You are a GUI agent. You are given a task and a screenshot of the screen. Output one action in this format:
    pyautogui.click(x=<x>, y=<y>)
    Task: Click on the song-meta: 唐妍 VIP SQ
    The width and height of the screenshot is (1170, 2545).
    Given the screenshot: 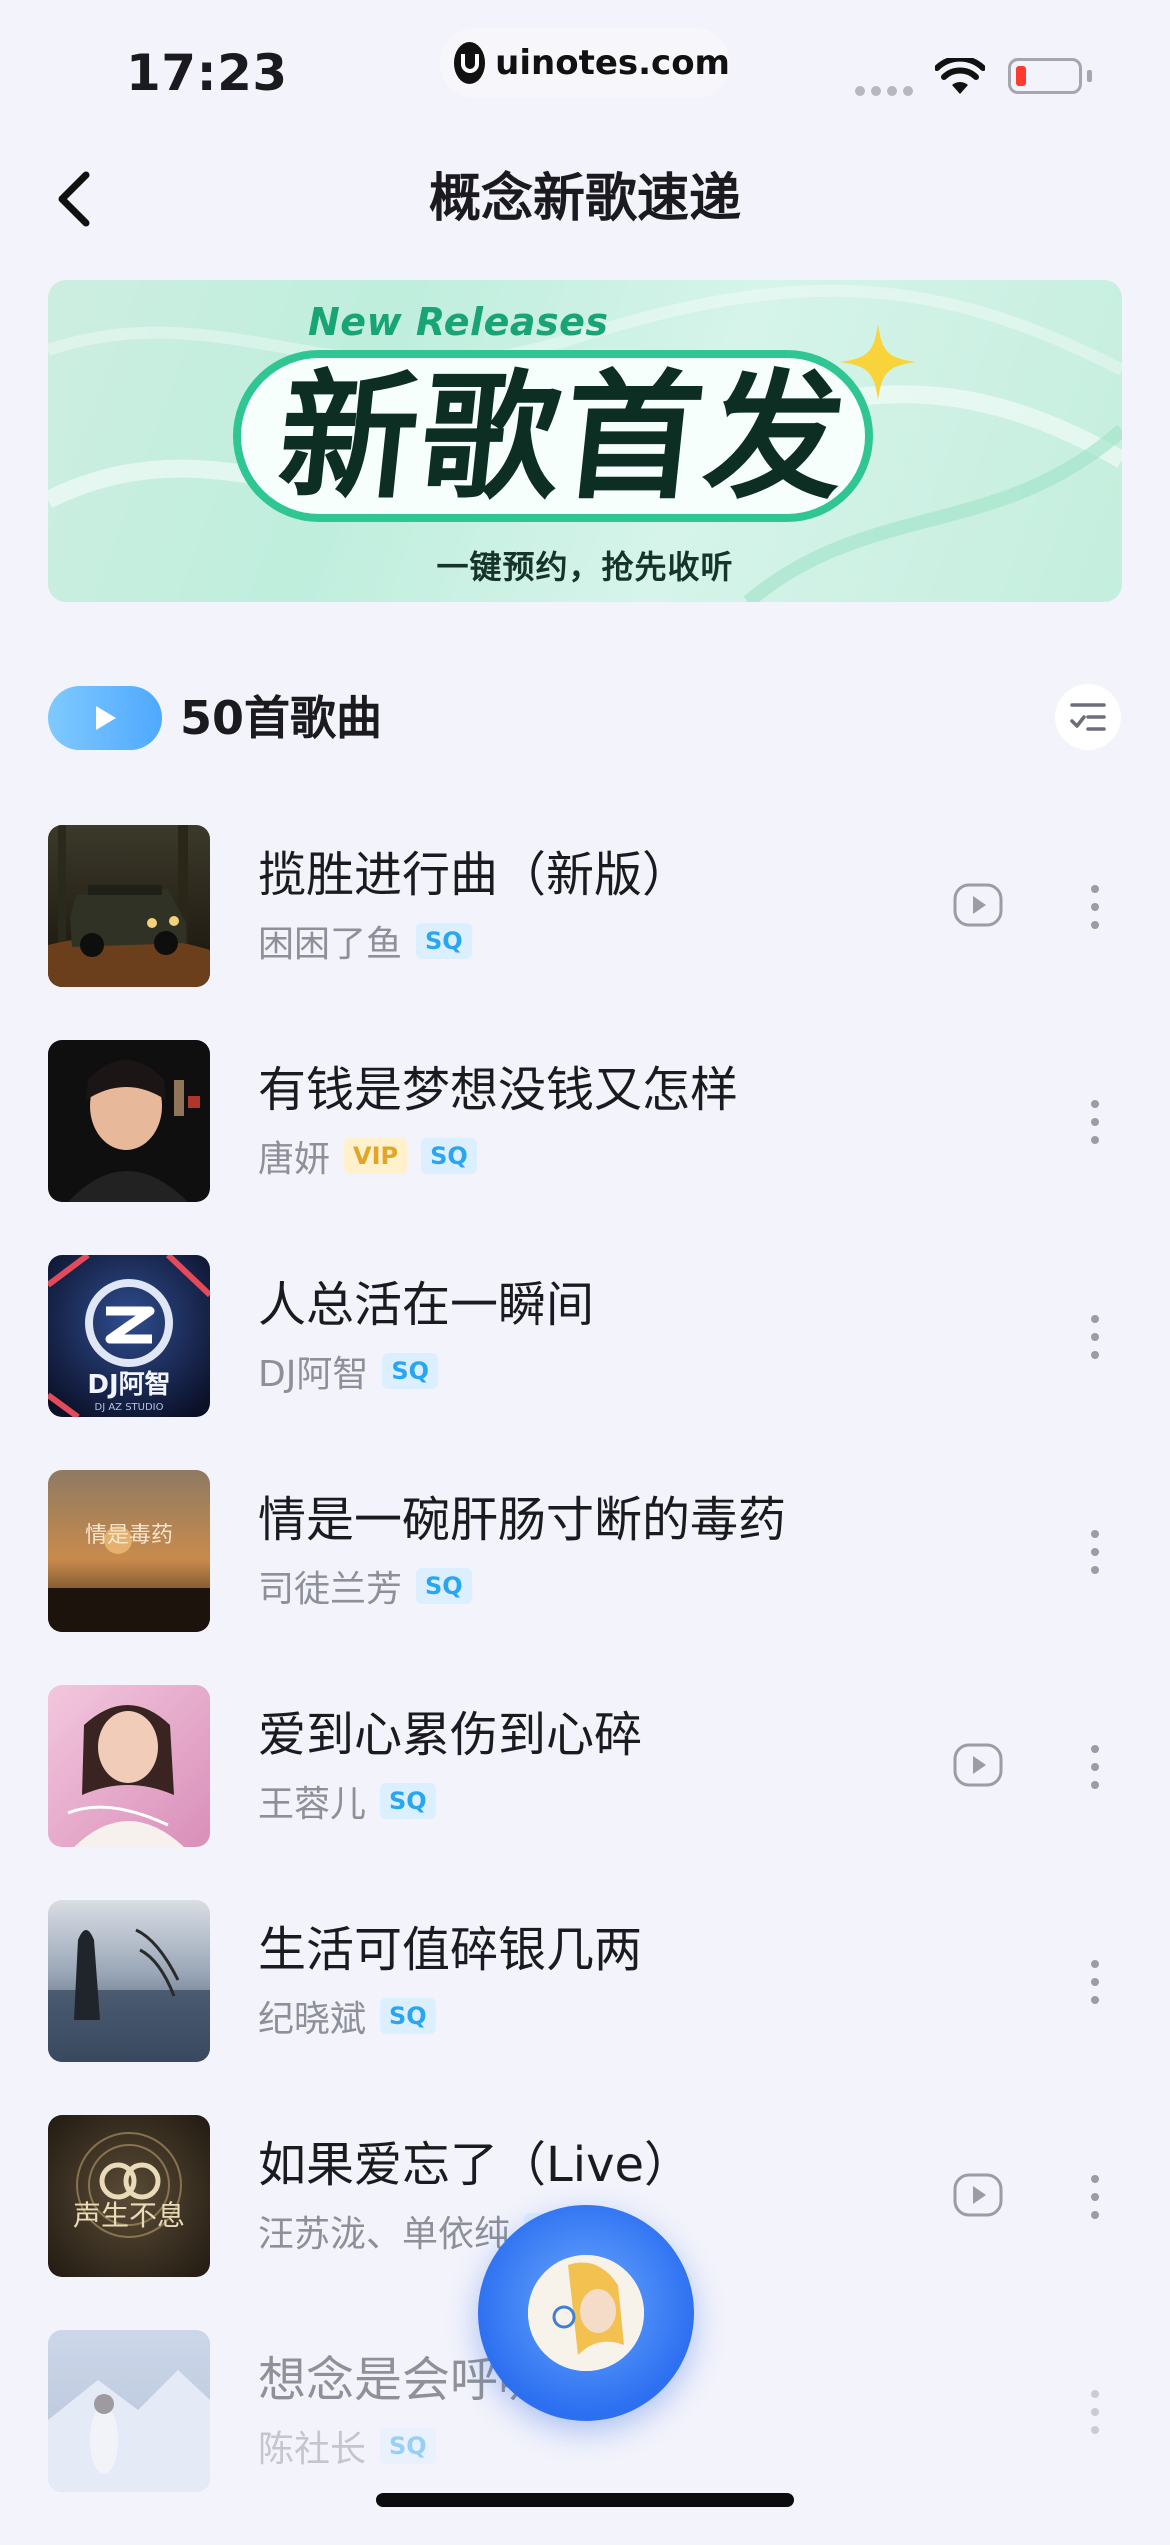 What is the action you would take?
    pyautogui.click(x=367, y=1156)
    